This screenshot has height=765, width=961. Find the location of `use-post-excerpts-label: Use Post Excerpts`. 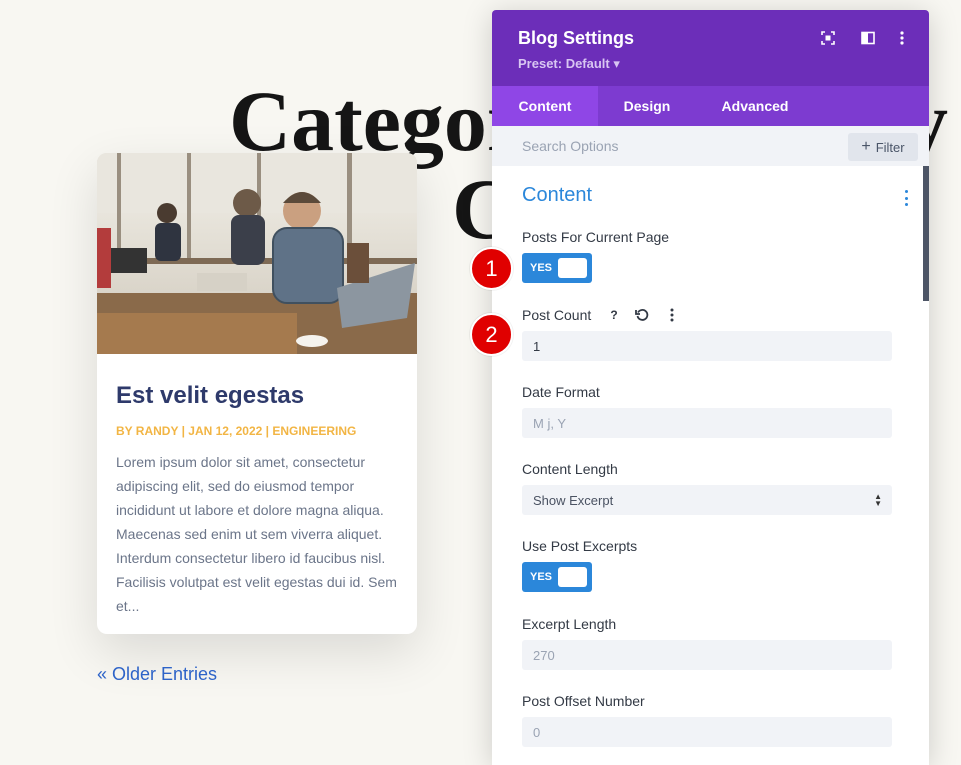

use-post-excerpts-label: Use Post Excerpts is located at coordinates (580, 546).